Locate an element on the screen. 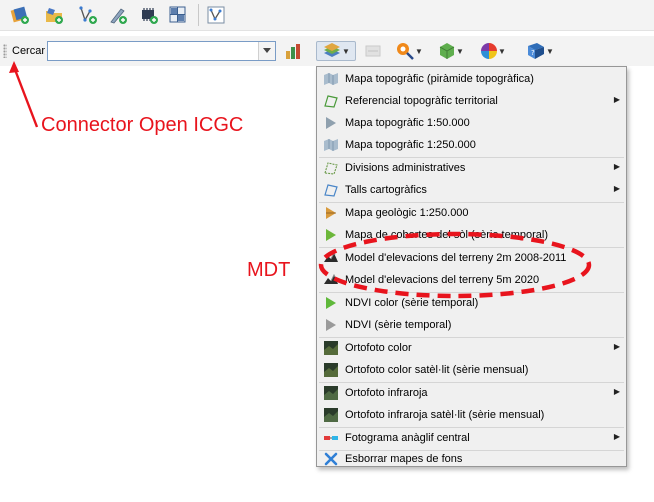 Image resolution: width=654 pixels, height=502 pixels. mdt-annotation-label: MDT is located at coordinates (269, 270).